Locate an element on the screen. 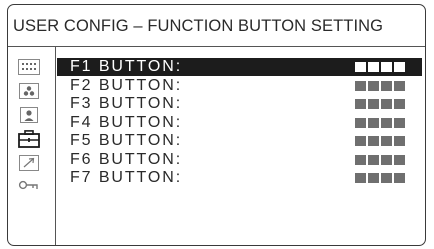 The image size is (434, 249). header-divider is located at coordinates (216, 46).